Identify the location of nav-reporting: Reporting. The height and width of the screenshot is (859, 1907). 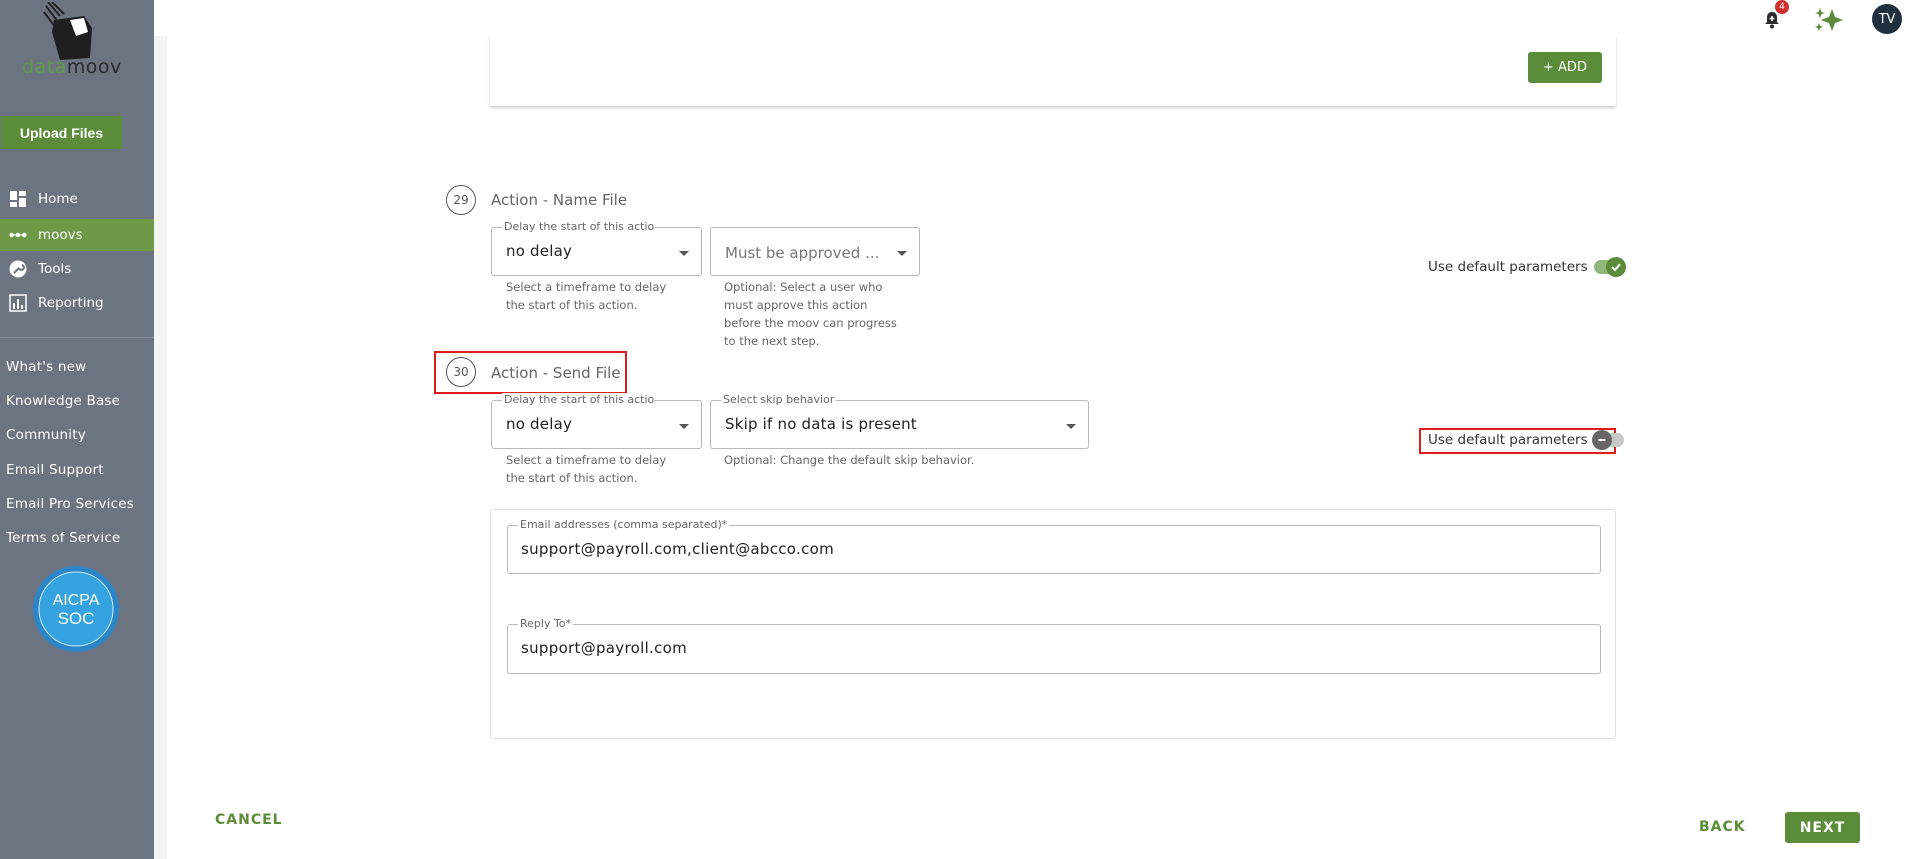
(77, 303).